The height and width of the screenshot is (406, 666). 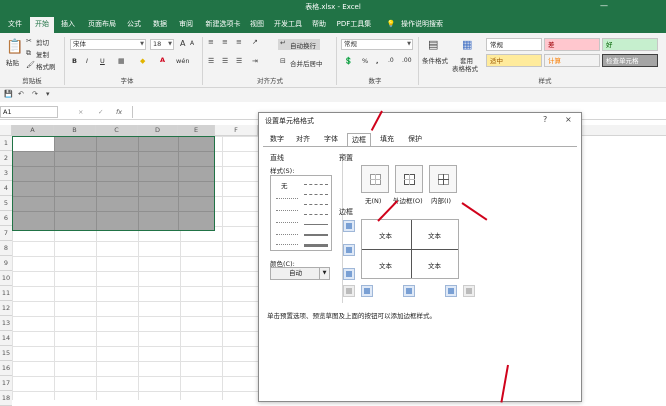 I want to click on conditional-format-button: 条件格式, so click(x=435, y=60).